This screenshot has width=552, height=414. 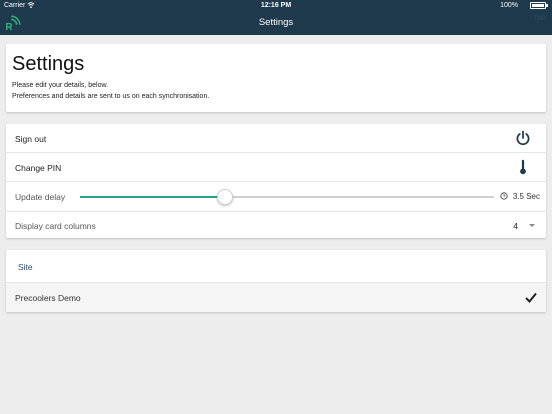 I want to click on site-card: Site Precoolers Demo, so click(x=276, y=281).